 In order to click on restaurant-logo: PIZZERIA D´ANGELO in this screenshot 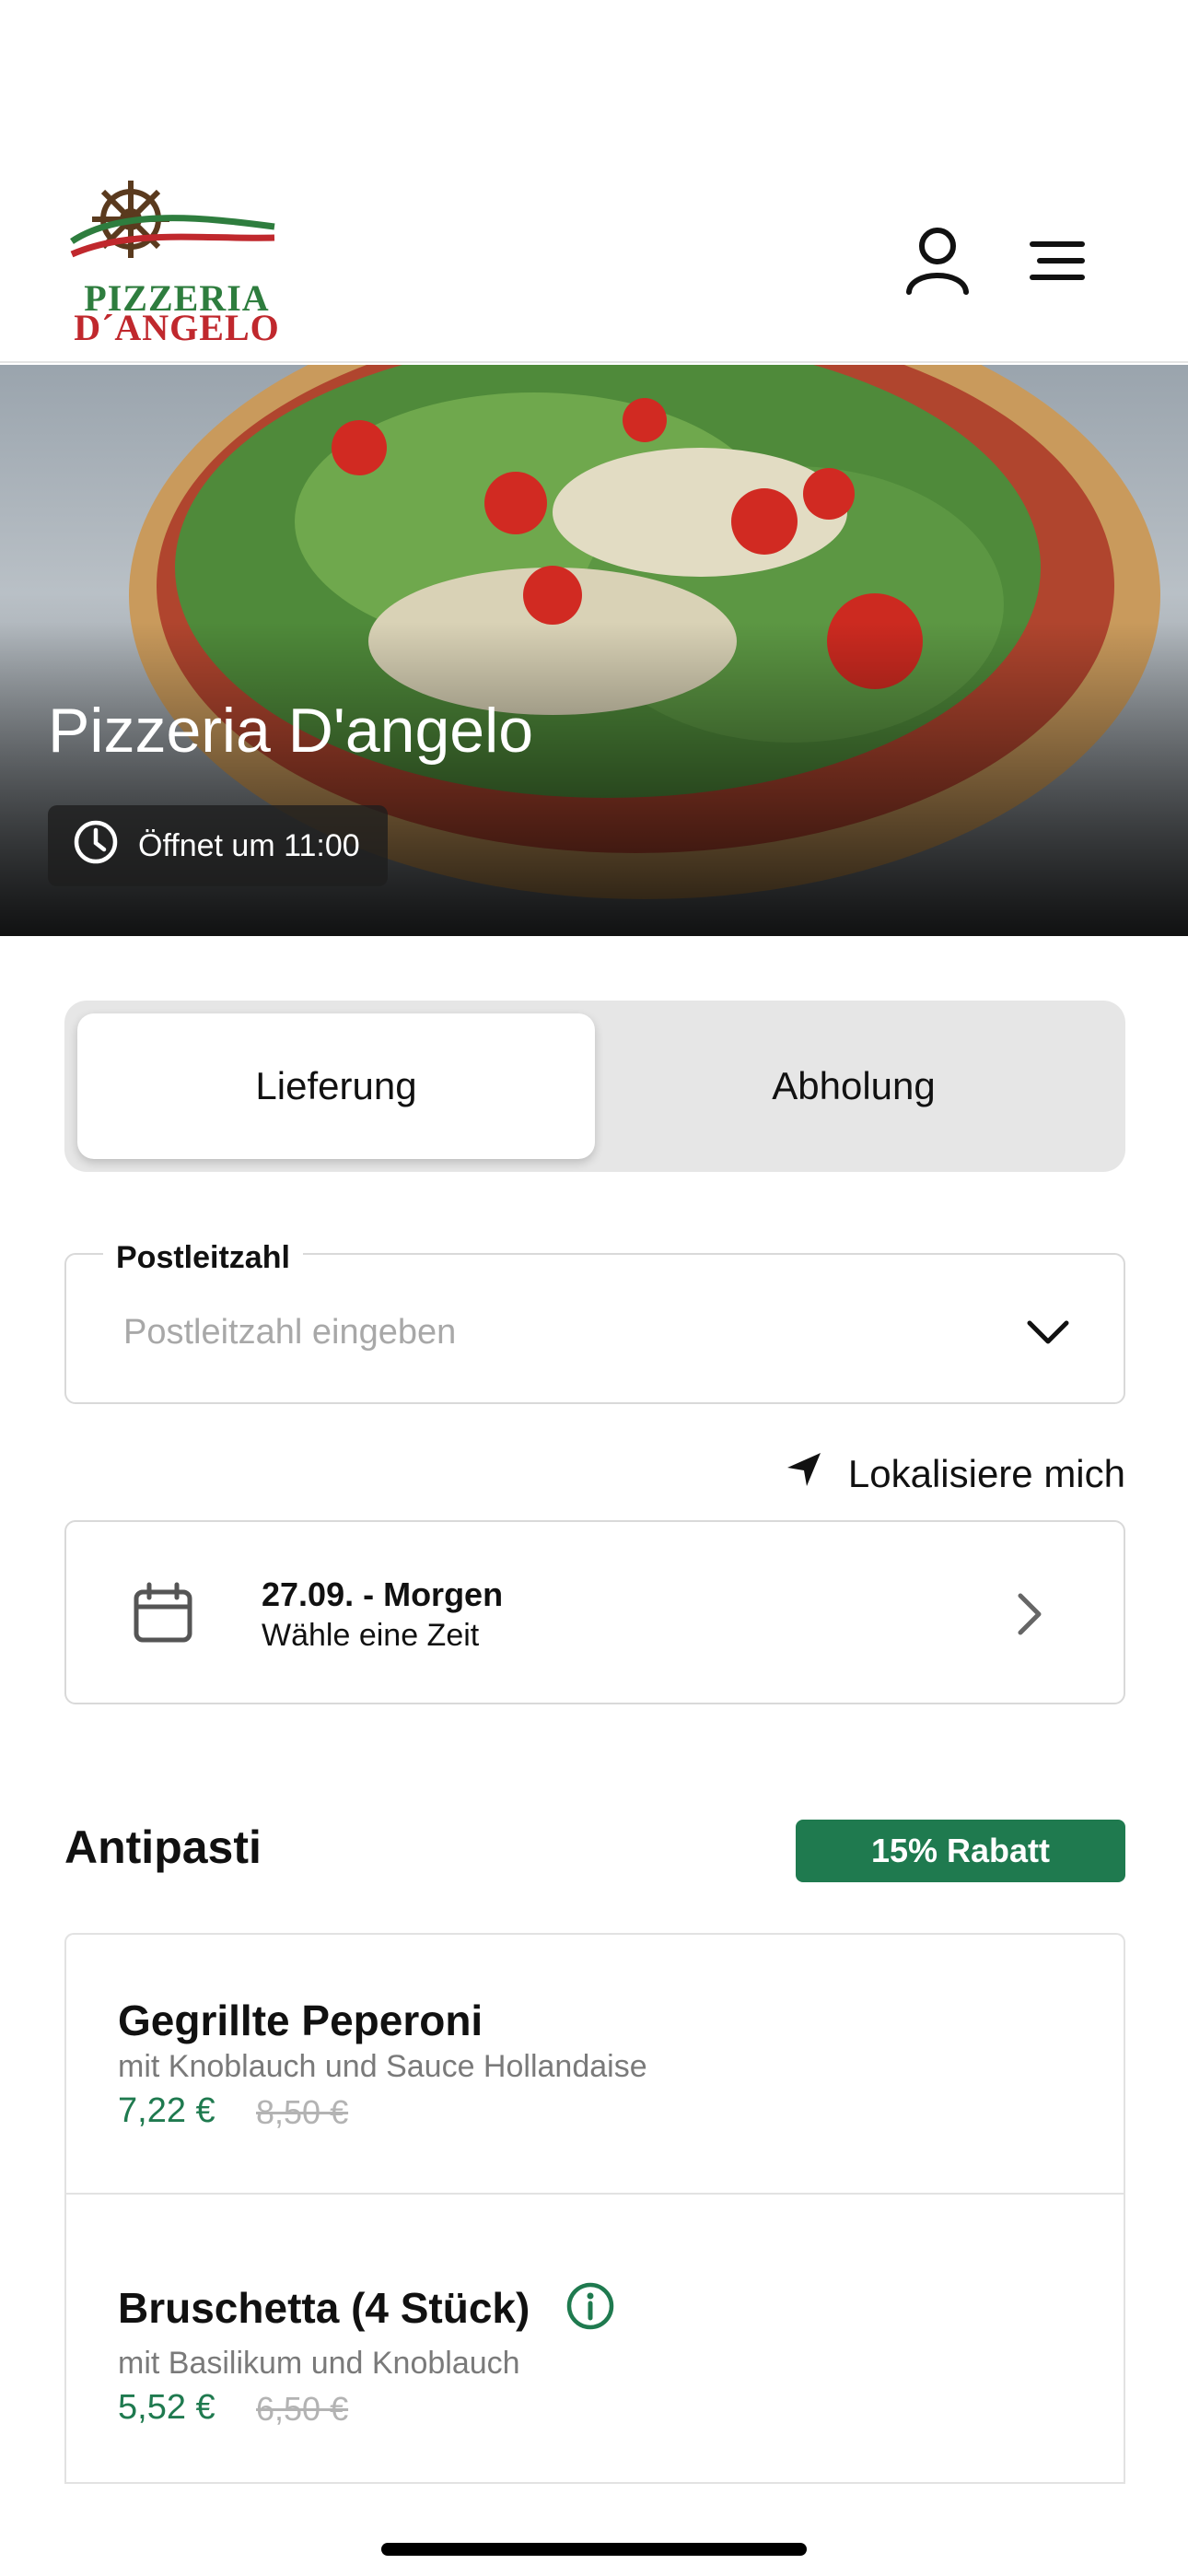, I will do `click(176, 264)`.